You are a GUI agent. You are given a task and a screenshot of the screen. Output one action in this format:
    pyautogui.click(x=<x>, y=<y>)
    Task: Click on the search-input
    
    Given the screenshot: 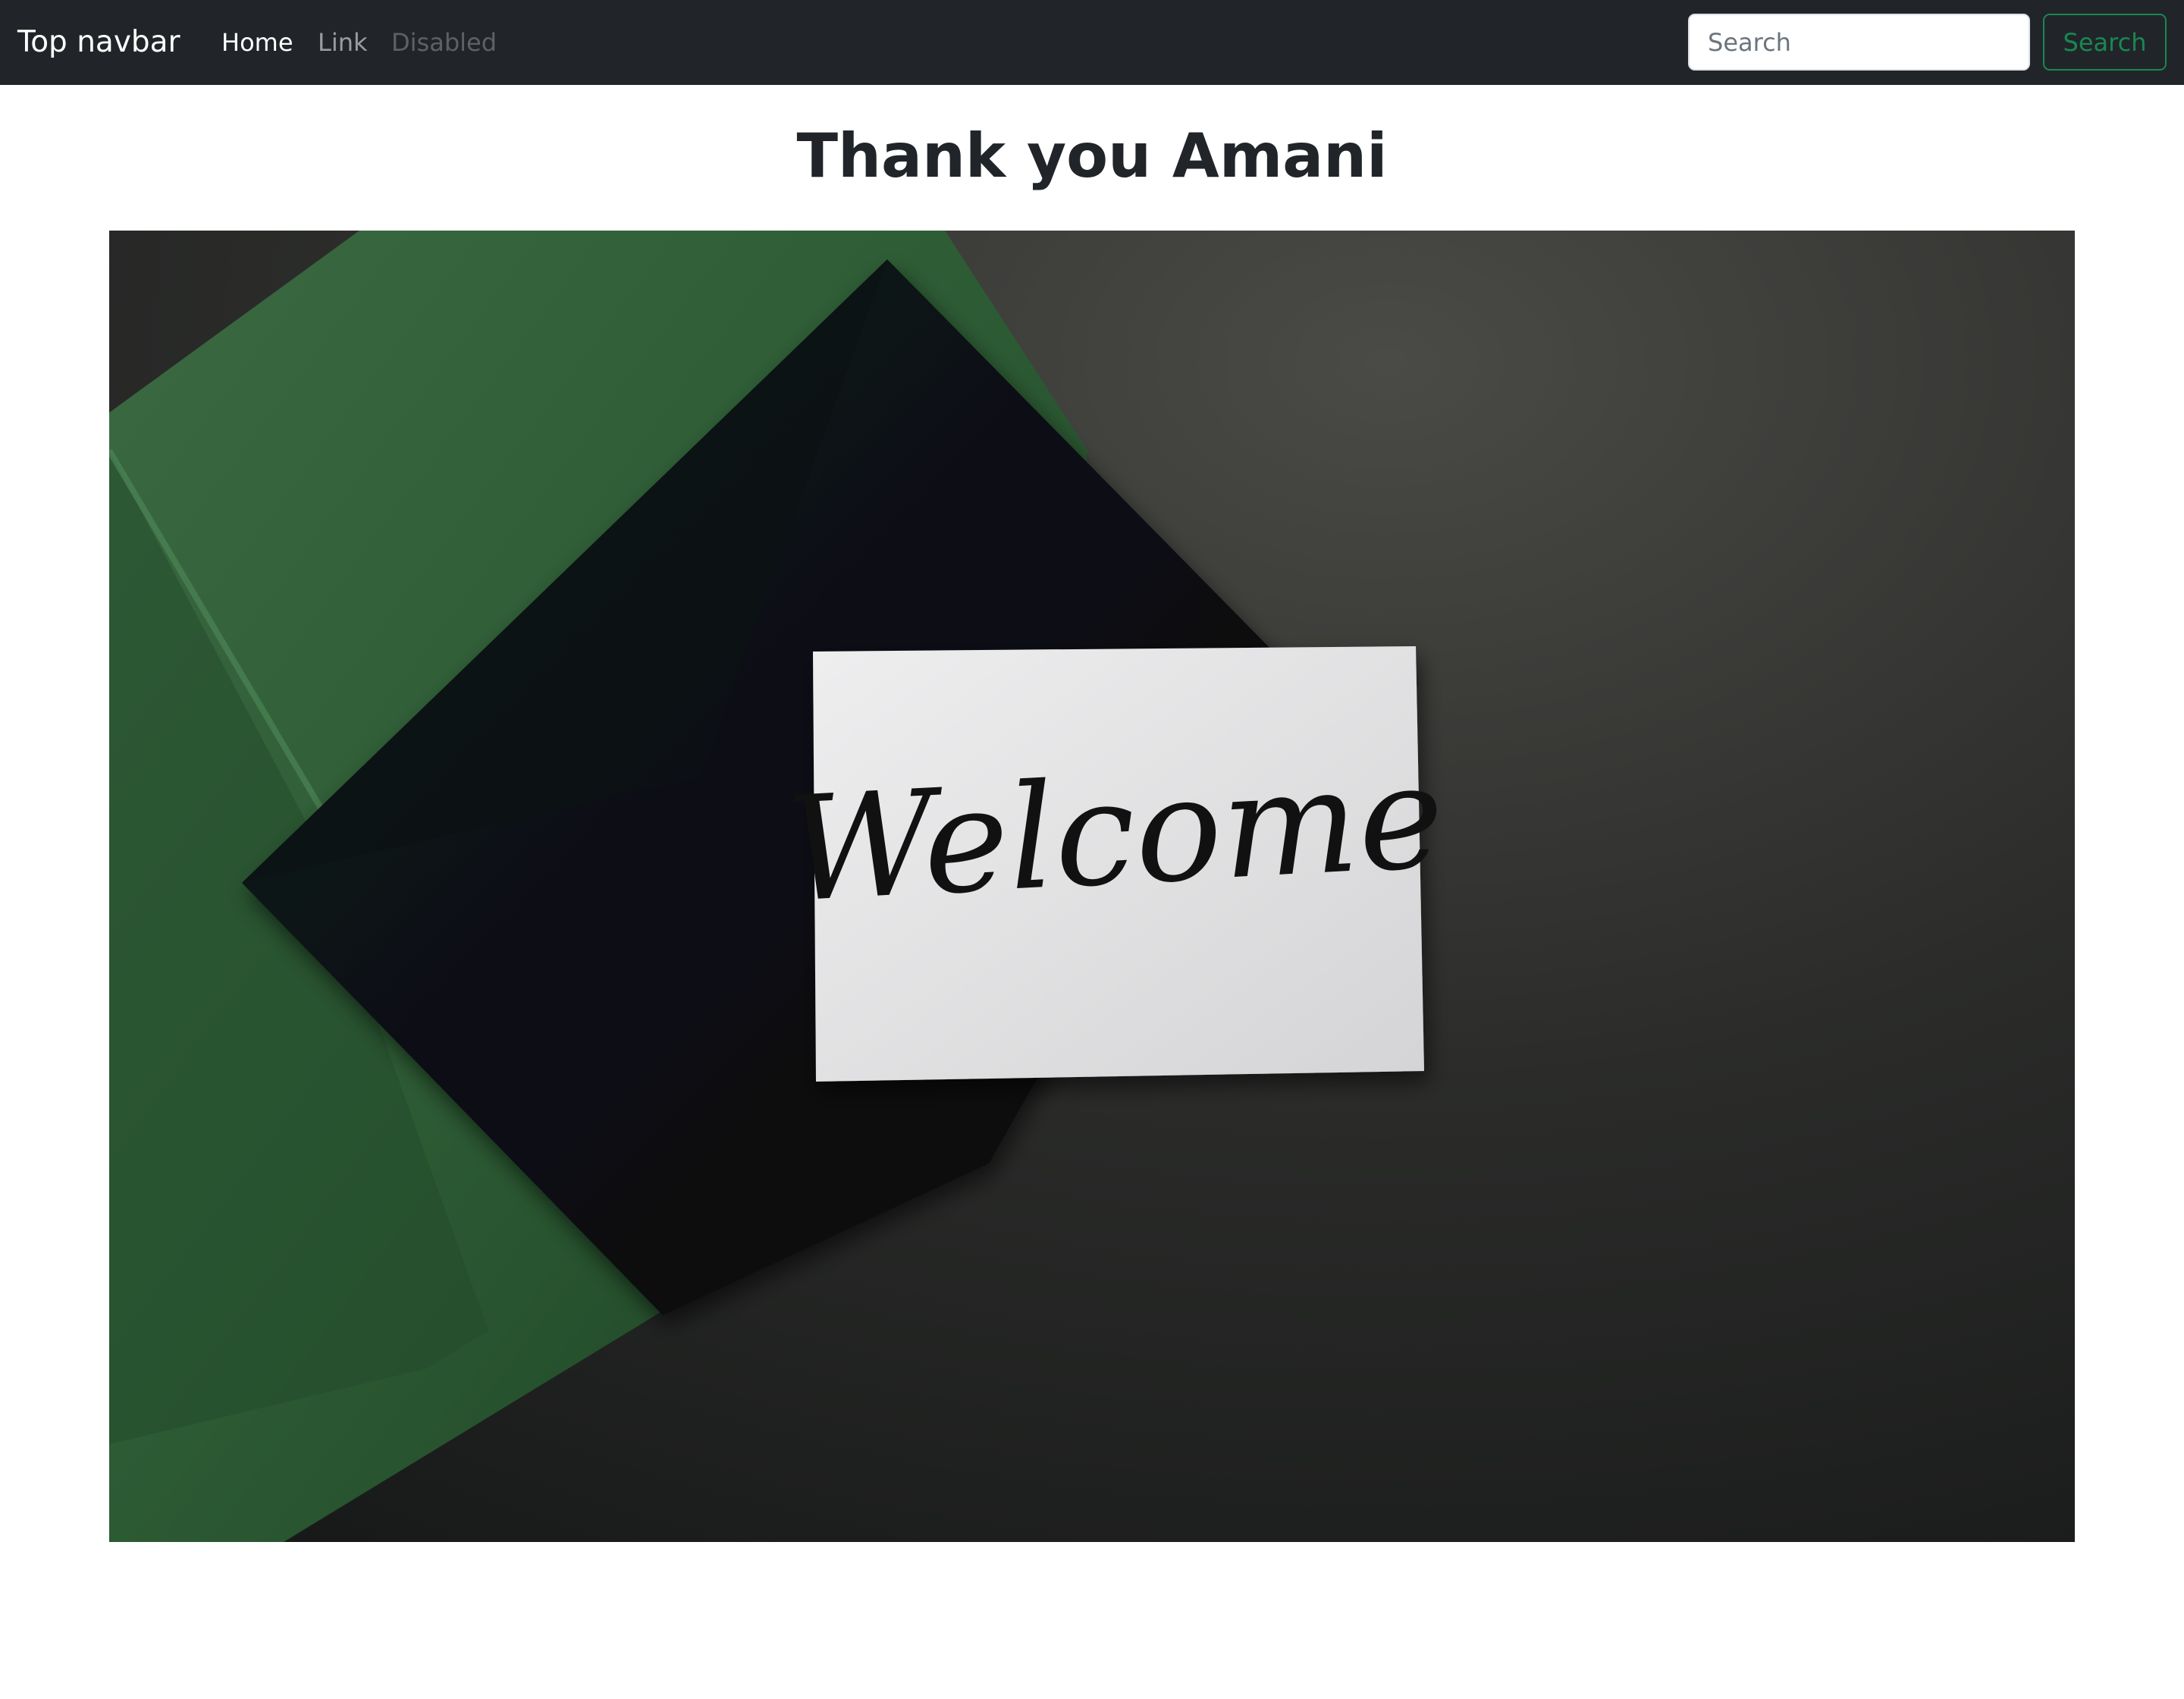 What is the action you would take?
    pyautogui.click(x=1859, y=42)
    